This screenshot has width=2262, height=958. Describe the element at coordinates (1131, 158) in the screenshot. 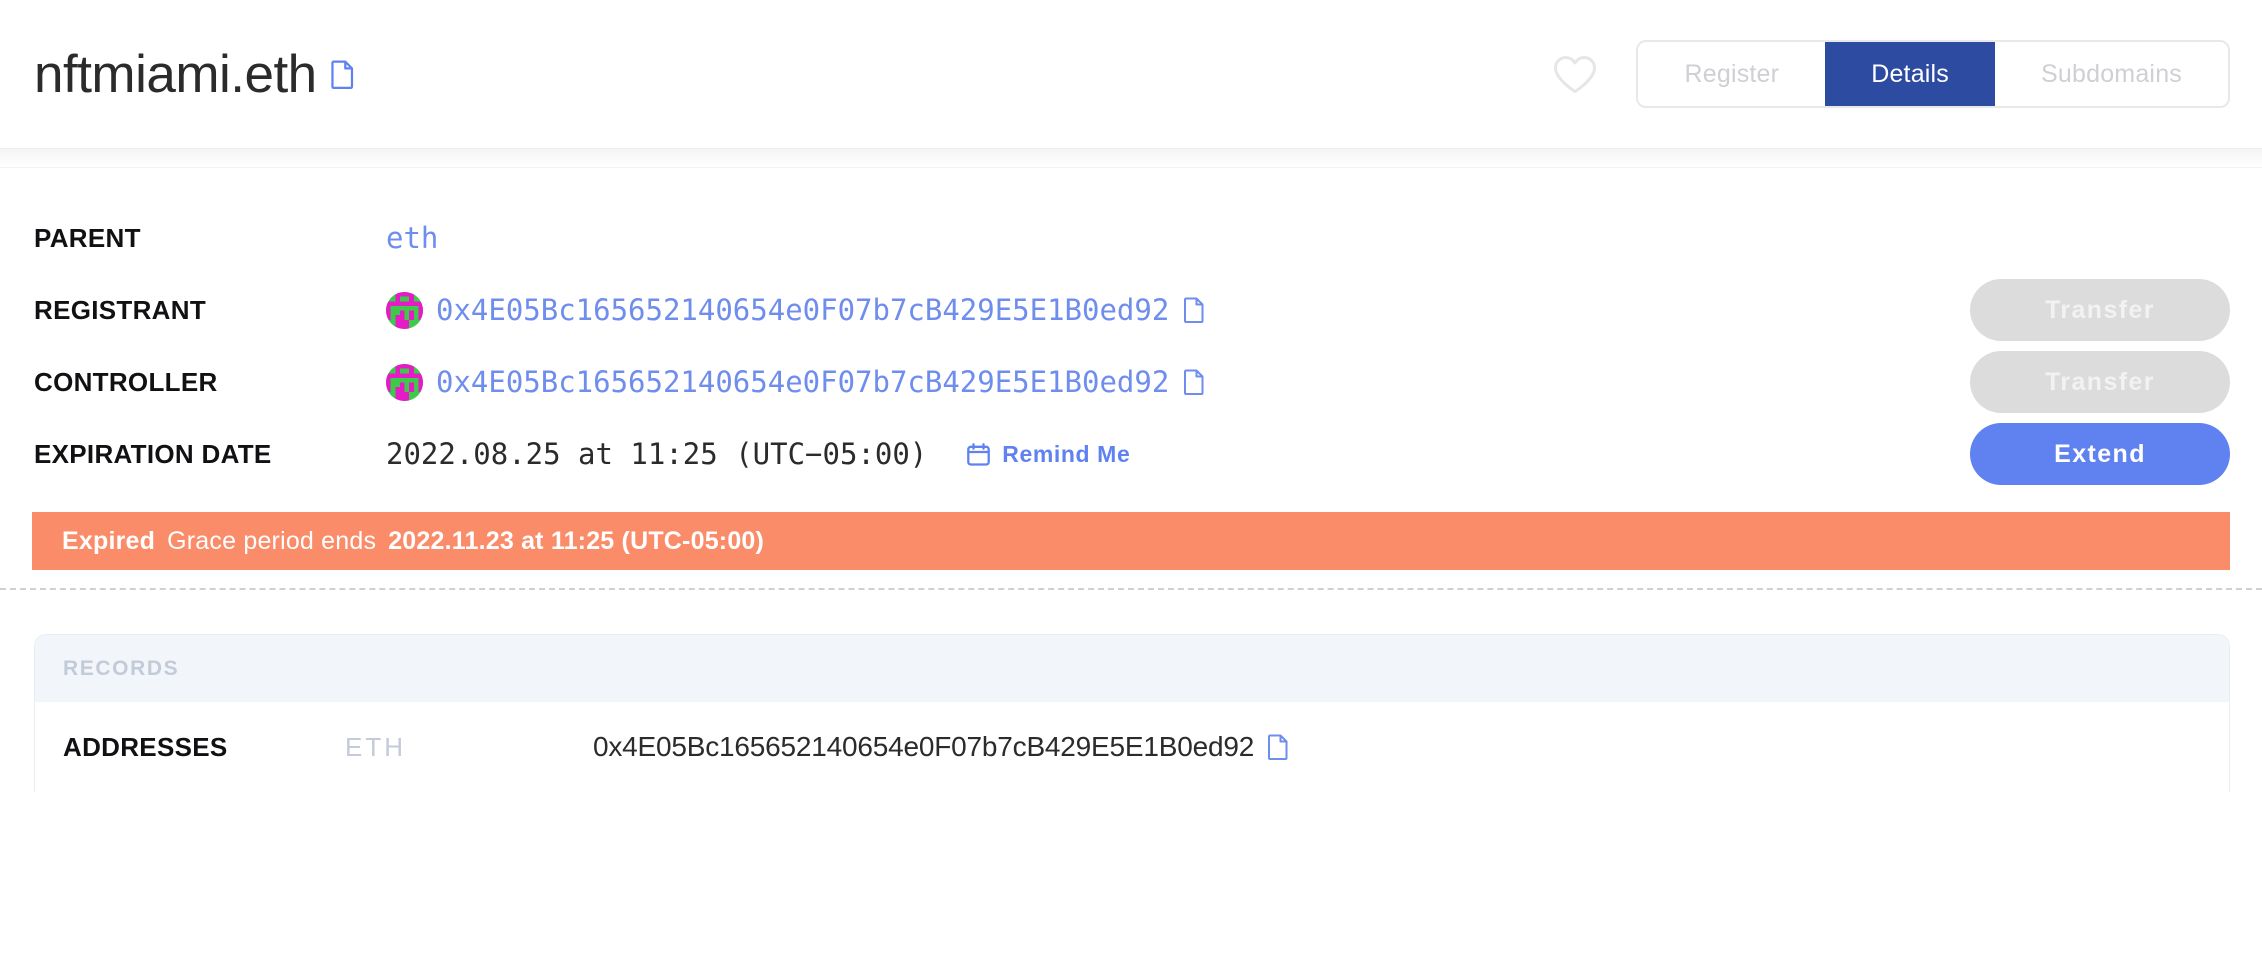

I see `header-separator` at that location.